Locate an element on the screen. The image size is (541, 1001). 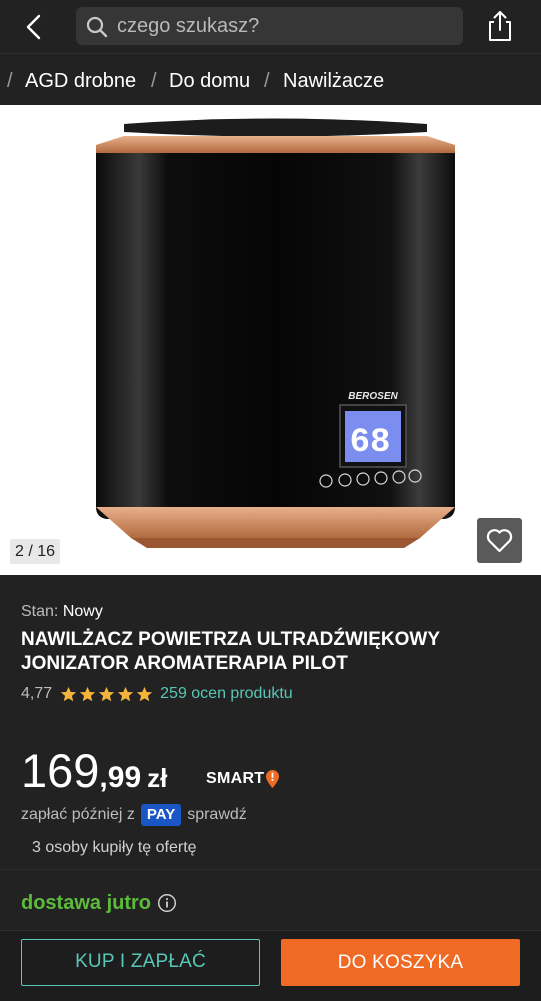
smart-badge: SMART is located at coordinates (243, 779).